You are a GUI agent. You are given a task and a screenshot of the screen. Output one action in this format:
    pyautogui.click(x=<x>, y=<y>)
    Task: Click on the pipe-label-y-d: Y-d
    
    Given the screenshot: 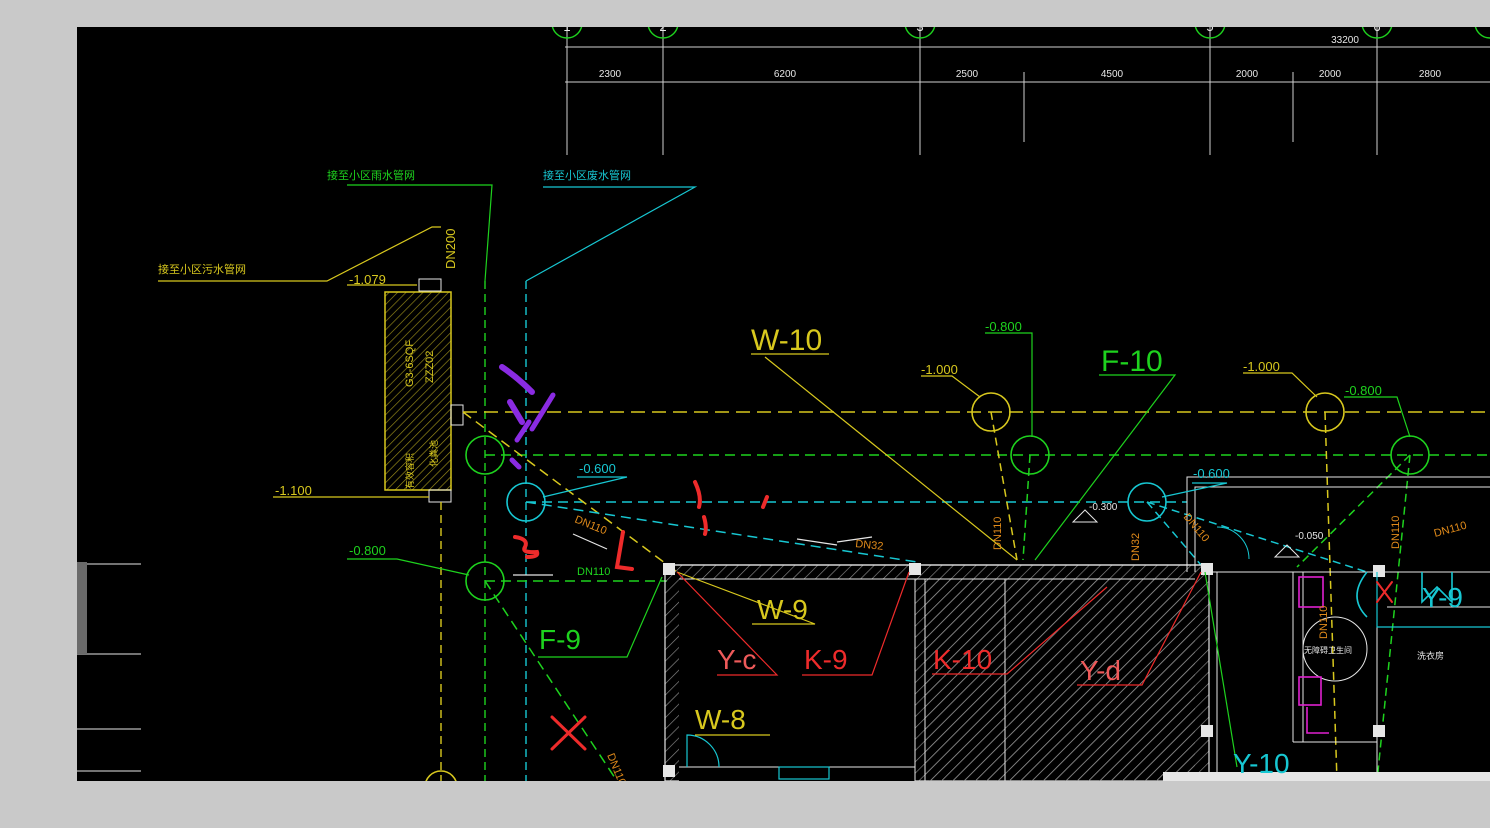 What is the action you would take?
    pyautogui.click(x=1100, y=670)
    